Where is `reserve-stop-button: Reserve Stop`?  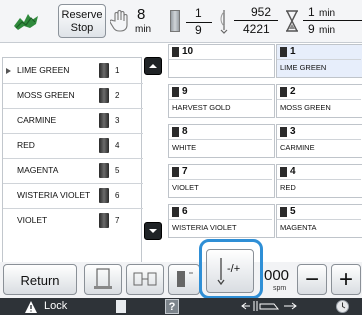
reserve-stop-button: Reserve Stop is located at coordinates (82, 21).